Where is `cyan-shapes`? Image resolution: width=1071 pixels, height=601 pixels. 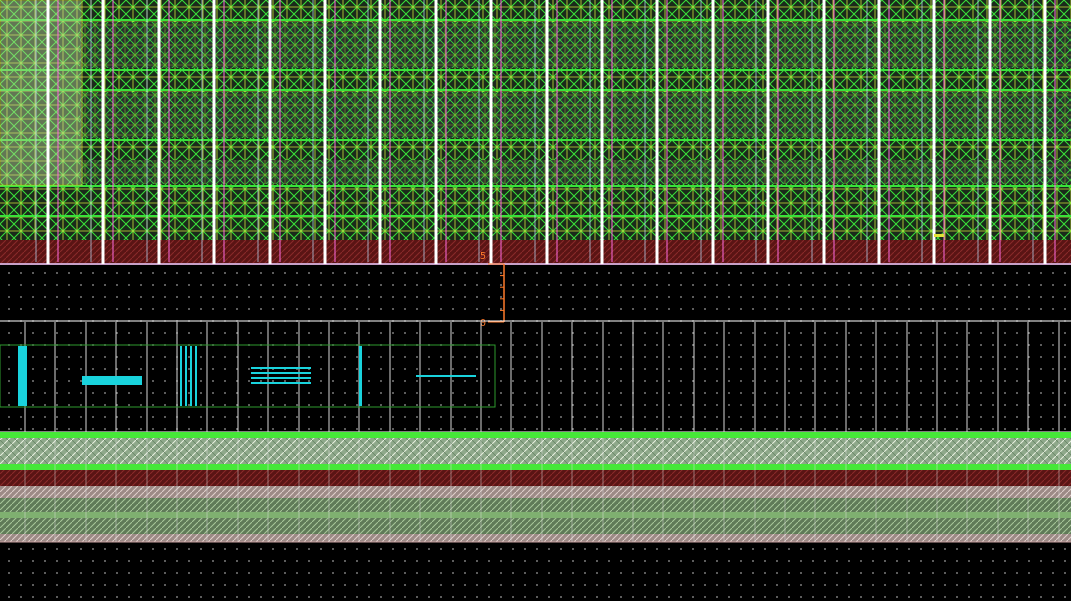
cyan-shapes is located at coordinates (247, 376).